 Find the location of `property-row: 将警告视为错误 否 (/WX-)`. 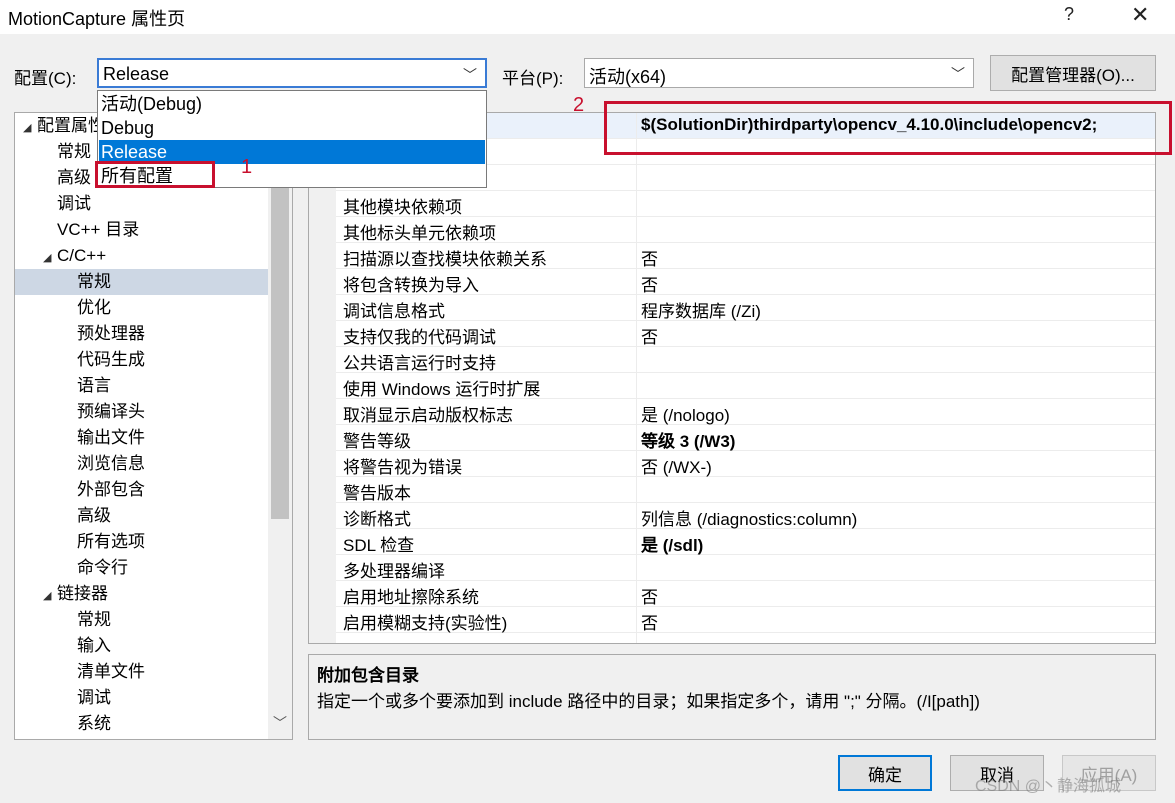

property-row: 将警告视为错误 否 (/WX-) is located at coordinates (745, 464).